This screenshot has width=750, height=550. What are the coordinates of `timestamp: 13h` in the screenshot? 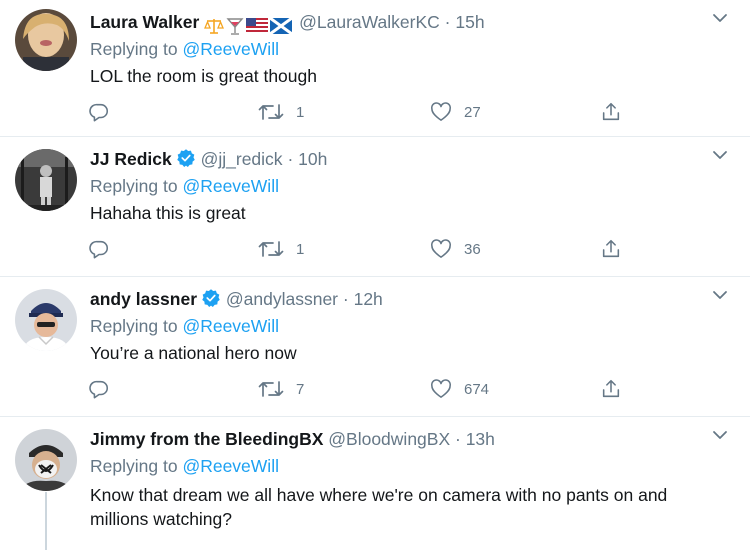 It's located at (480, 439).